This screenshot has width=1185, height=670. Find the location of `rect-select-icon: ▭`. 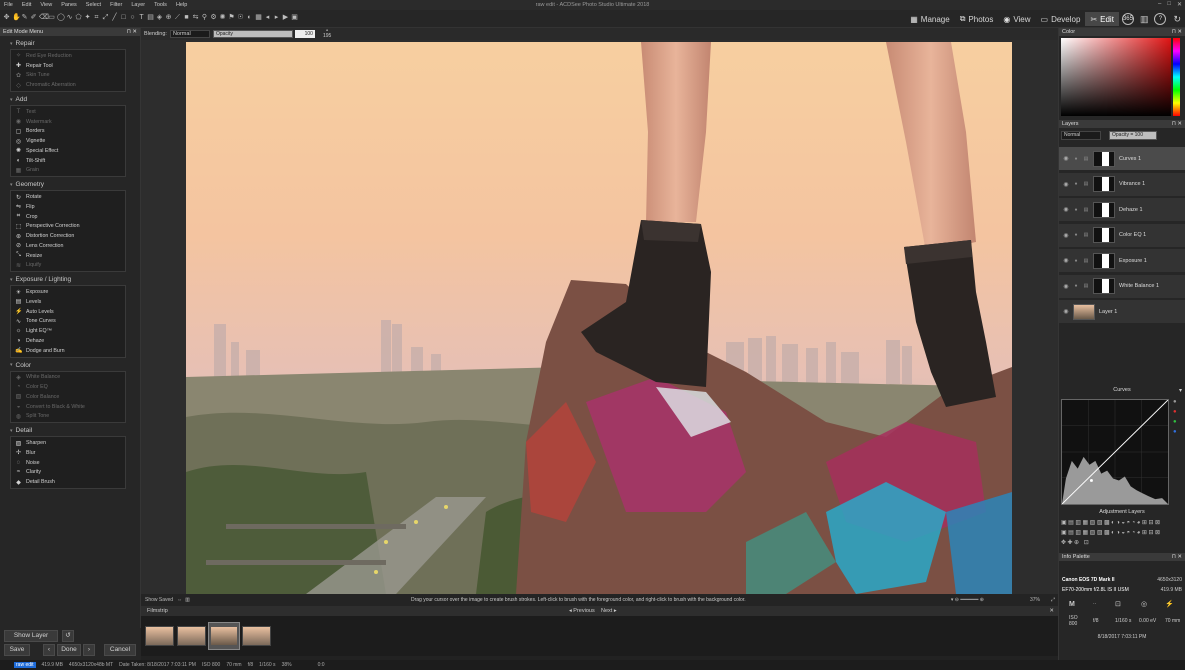

rect-select-icon: ▭ is located at coordinates (51, 17).